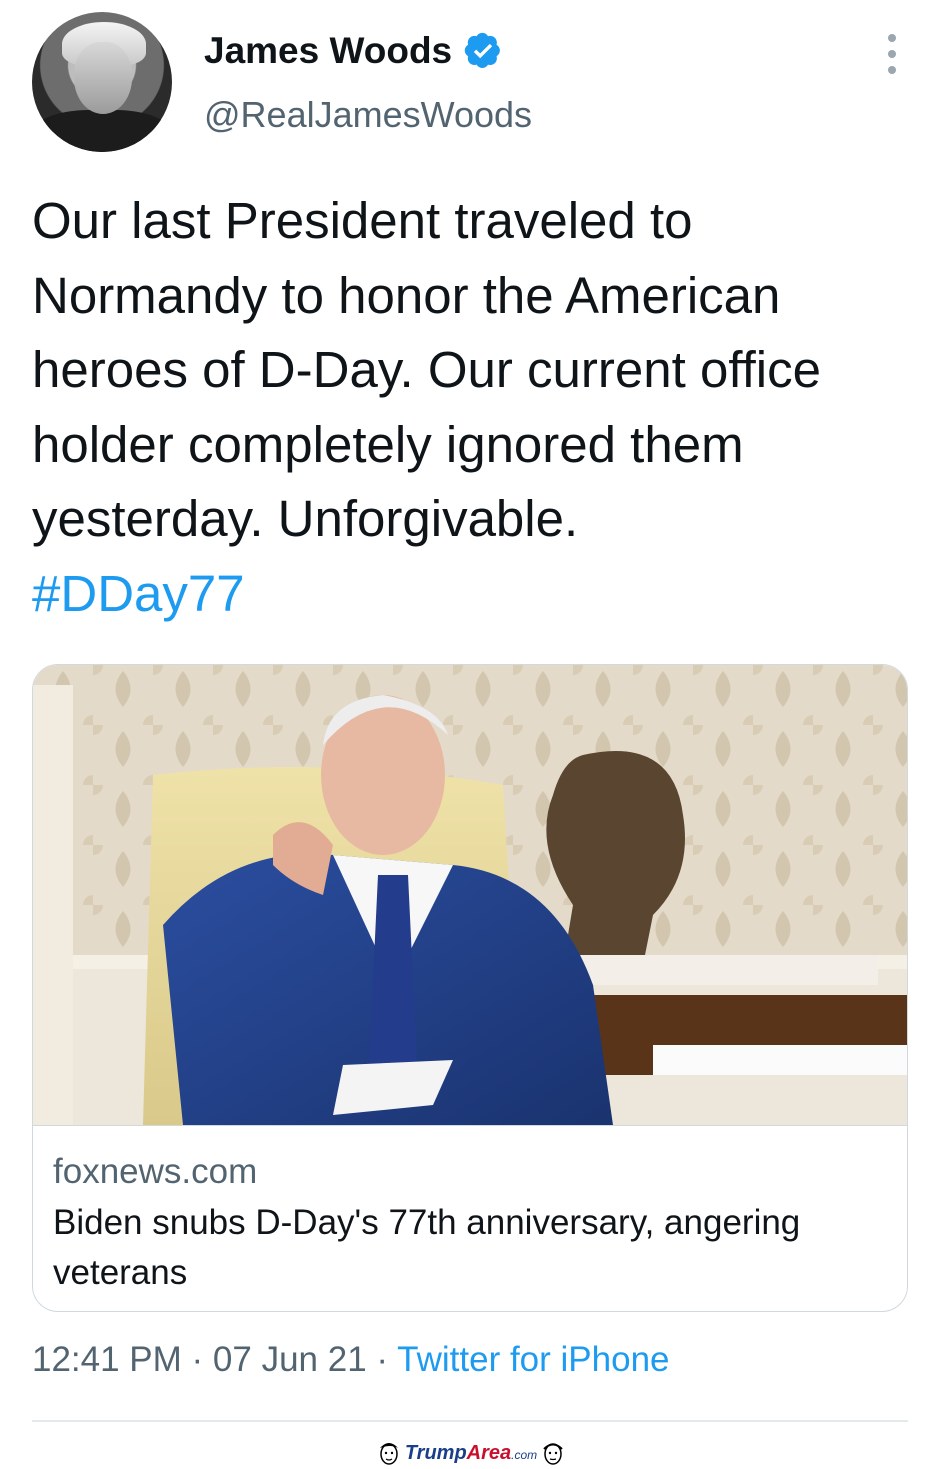  I want to click on avatar, so click(102, 82).